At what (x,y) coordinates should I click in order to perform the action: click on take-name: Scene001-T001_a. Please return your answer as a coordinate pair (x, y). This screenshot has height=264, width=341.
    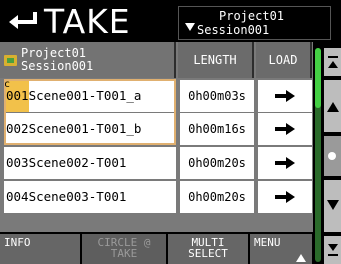
    Looking at the image, I should click on (85, 95).